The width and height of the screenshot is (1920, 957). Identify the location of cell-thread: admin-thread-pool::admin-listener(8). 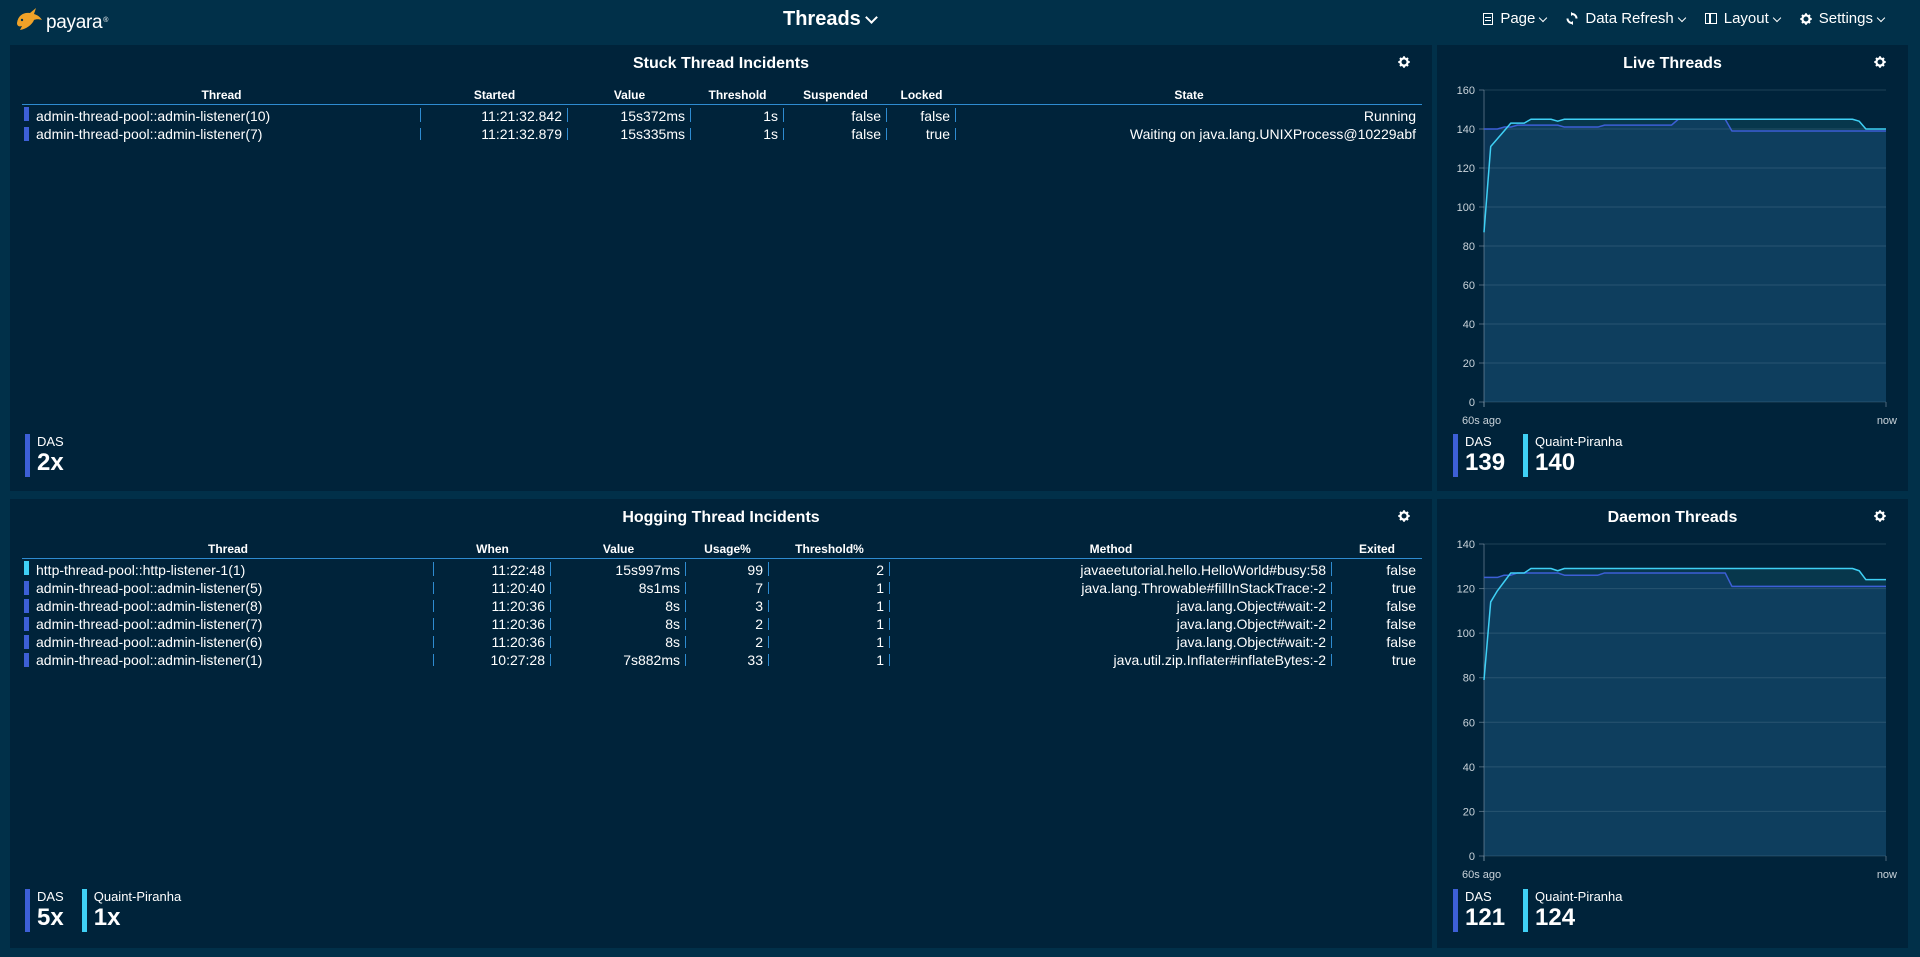
(228, 606).